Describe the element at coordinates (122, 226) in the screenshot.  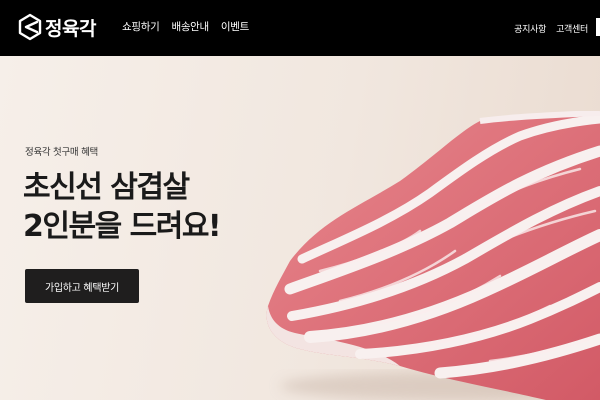
I see `hero-headline-line2: 2인분을 드려요!` at that location.